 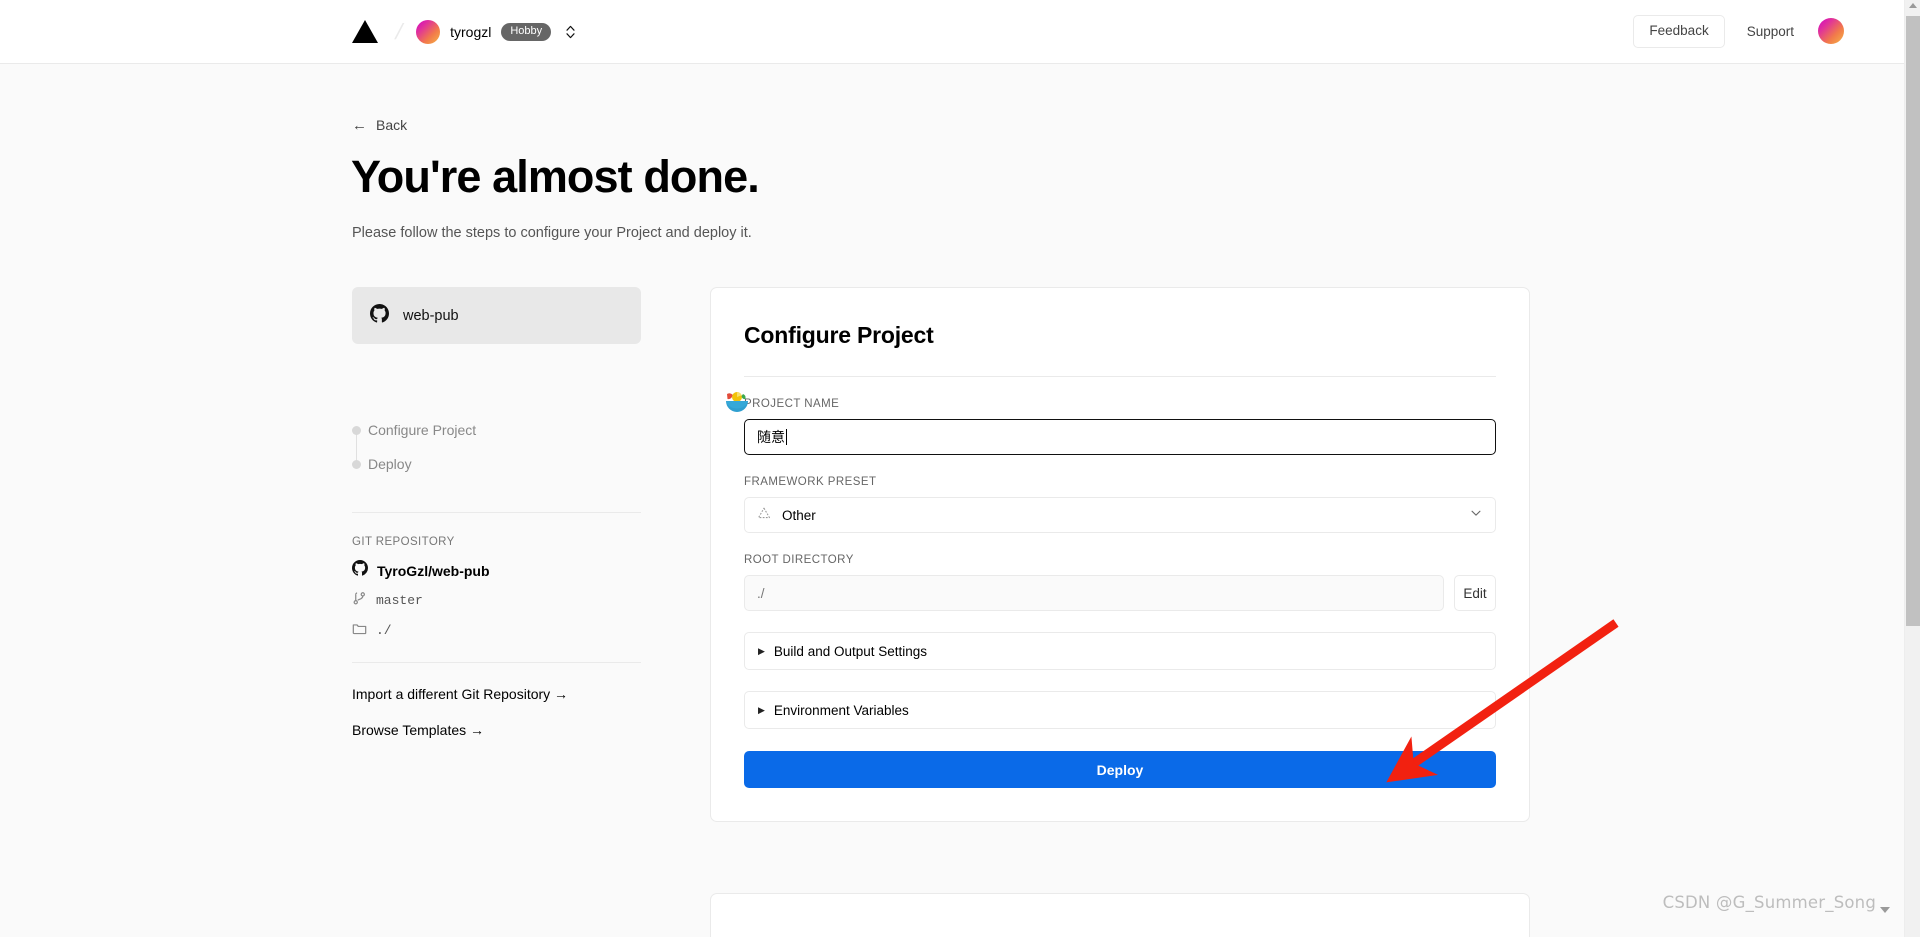 I want to click on step-deploy: Deploy, so click(x=496, y=464).